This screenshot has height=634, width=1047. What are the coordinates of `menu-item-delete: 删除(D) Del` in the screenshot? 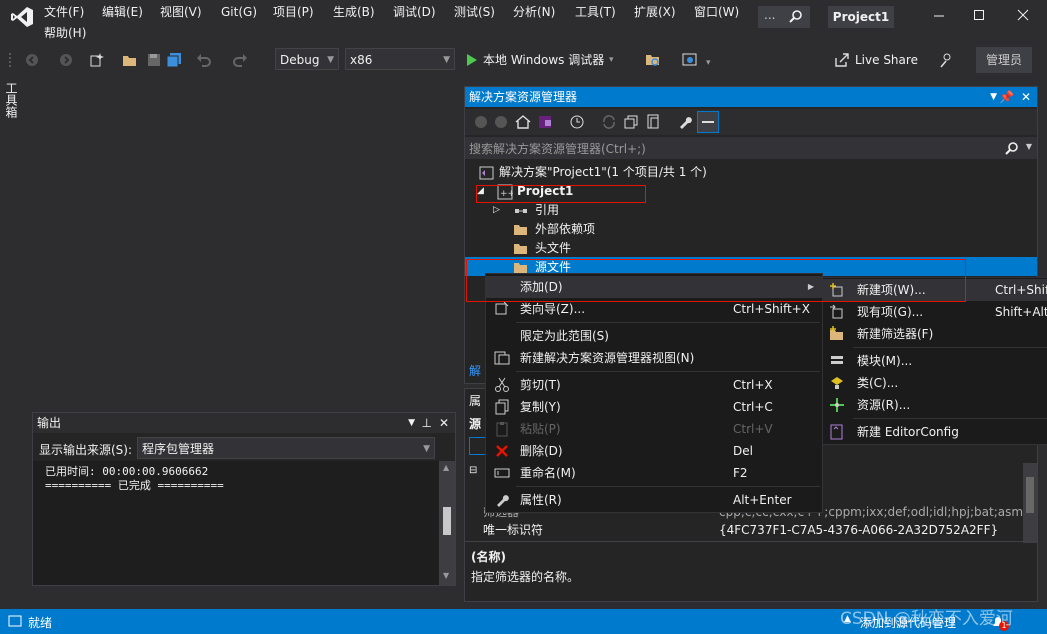 It's located at (654, 451).